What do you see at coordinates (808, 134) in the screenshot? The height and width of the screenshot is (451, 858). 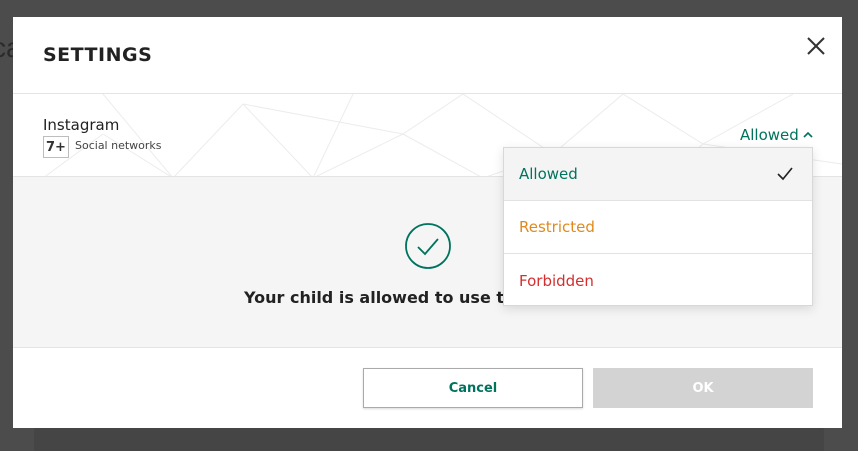 I see `chevron-up-icon` at bounding box center [808, 134].